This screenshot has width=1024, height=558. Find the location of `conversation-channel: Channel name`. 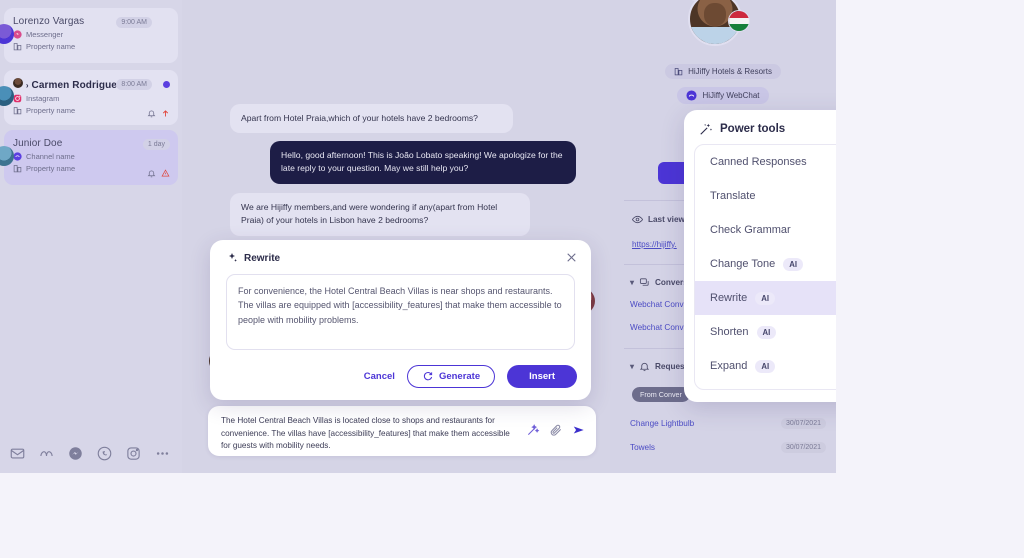

conversation-channel: Channel name is located at coordinates (91, 156).